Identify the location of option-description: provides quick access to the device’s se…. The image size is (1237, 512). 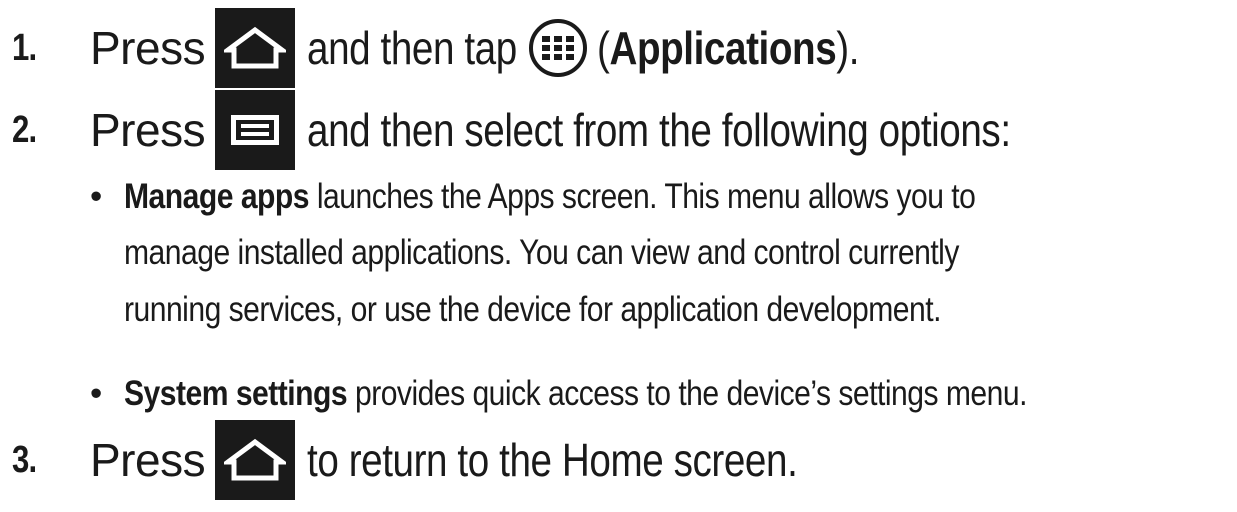
(690, 393).